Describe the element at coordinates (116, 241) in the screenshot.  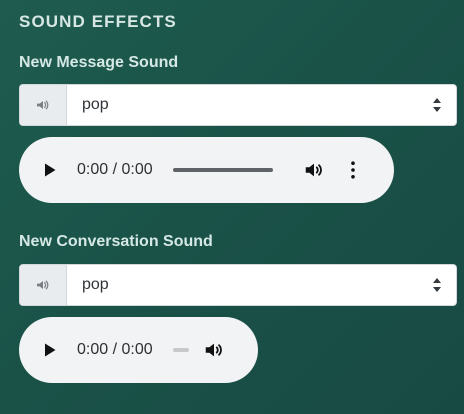
I see `new-conversation-sound-label: New Conversation Sound` at that location.